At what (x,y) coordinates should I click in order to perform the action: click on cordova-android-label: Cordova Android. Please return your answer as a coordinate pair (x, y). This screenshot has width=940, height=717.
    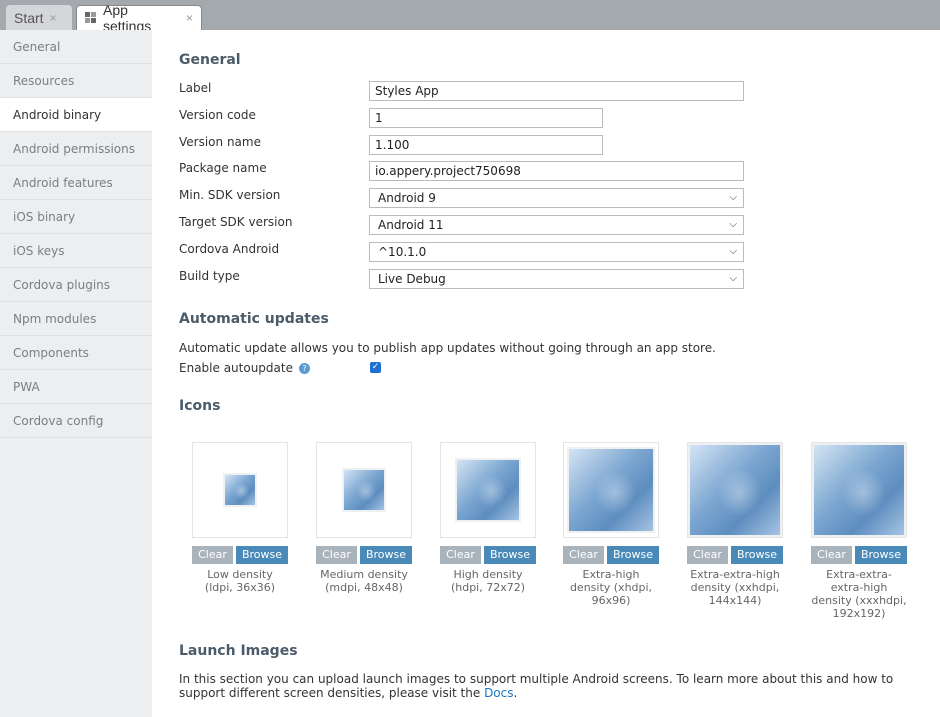
    Looking at the image, I should click on (229, 249).